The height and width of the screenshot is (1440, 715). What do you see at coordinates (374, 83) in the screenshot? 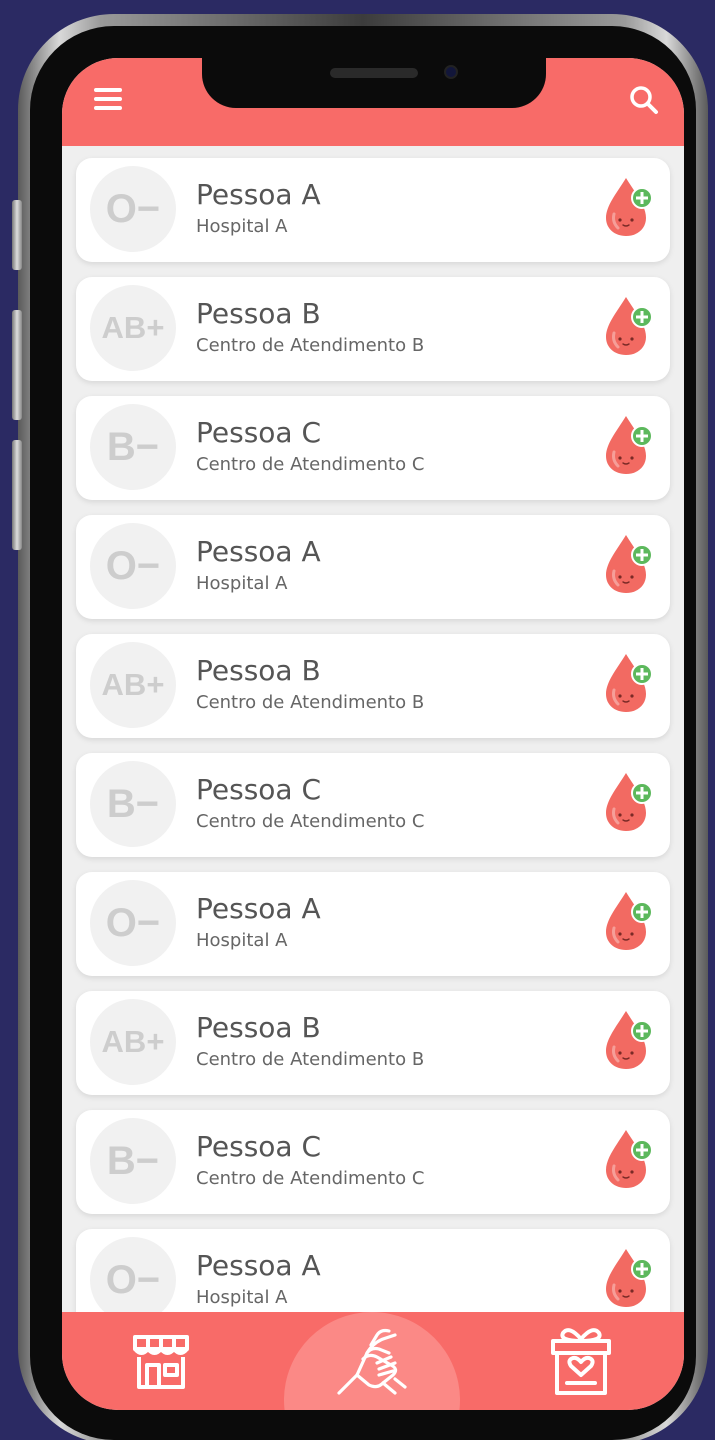
I see `phone-notch` at bounding box center [374, 83].